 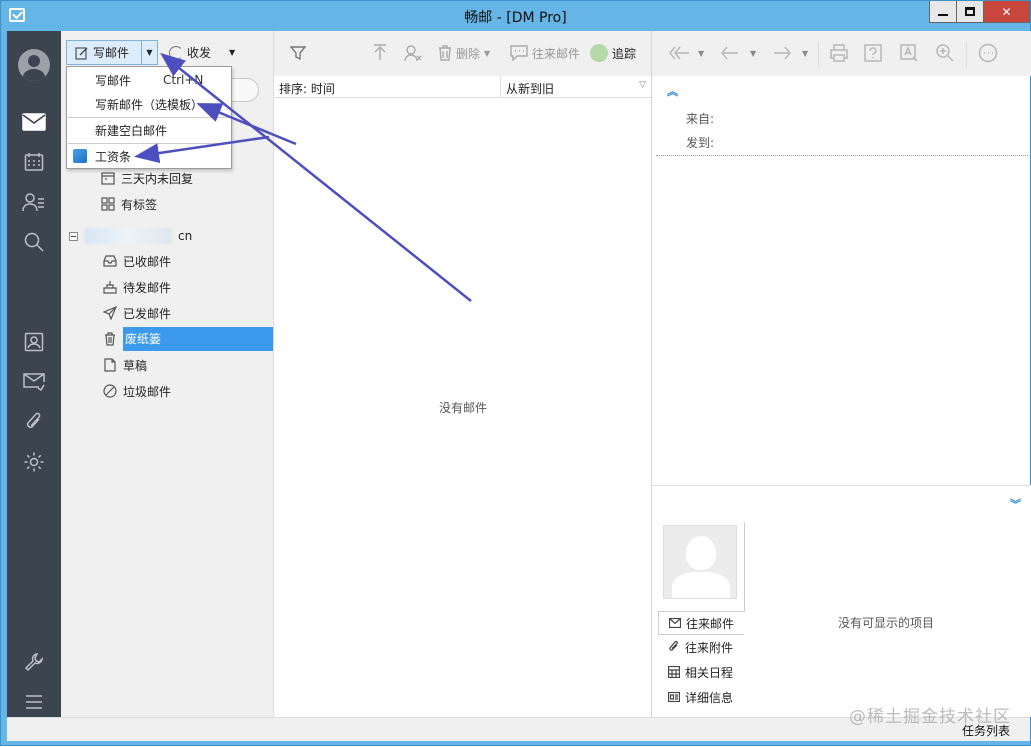 I want to click on tab-label: 相关日程, so click(x=709, y=672).